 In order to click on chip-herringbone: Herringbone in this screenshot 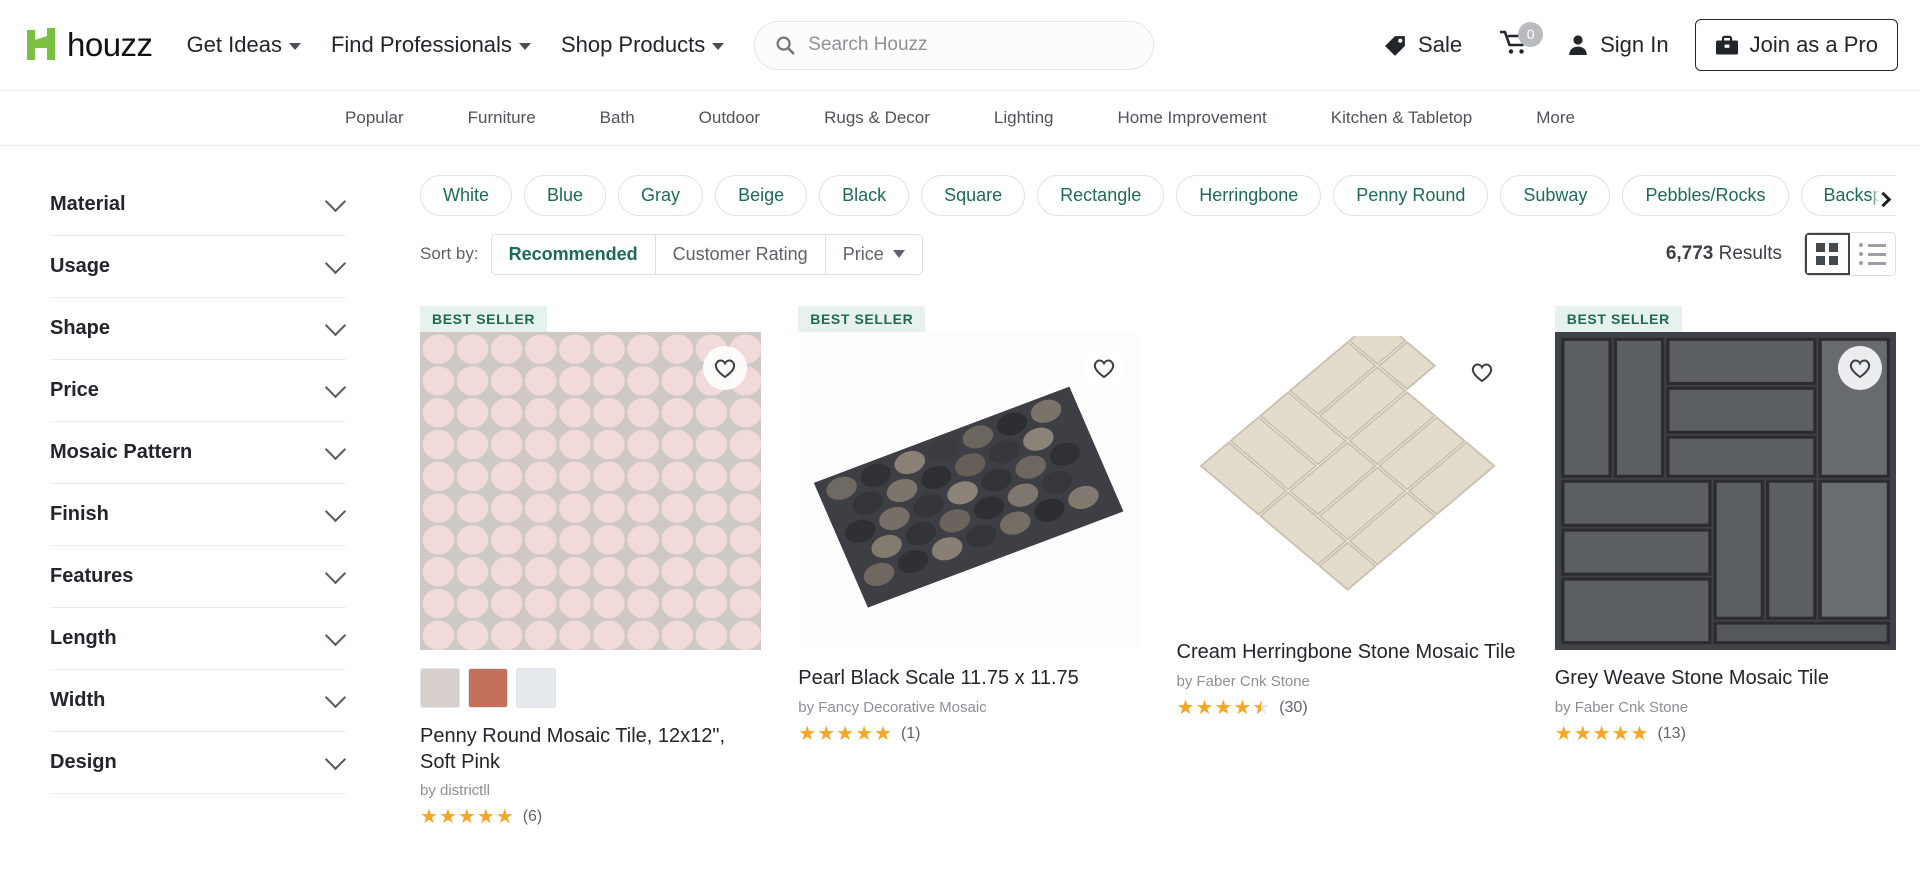, I will do `click(1249, 195)`.